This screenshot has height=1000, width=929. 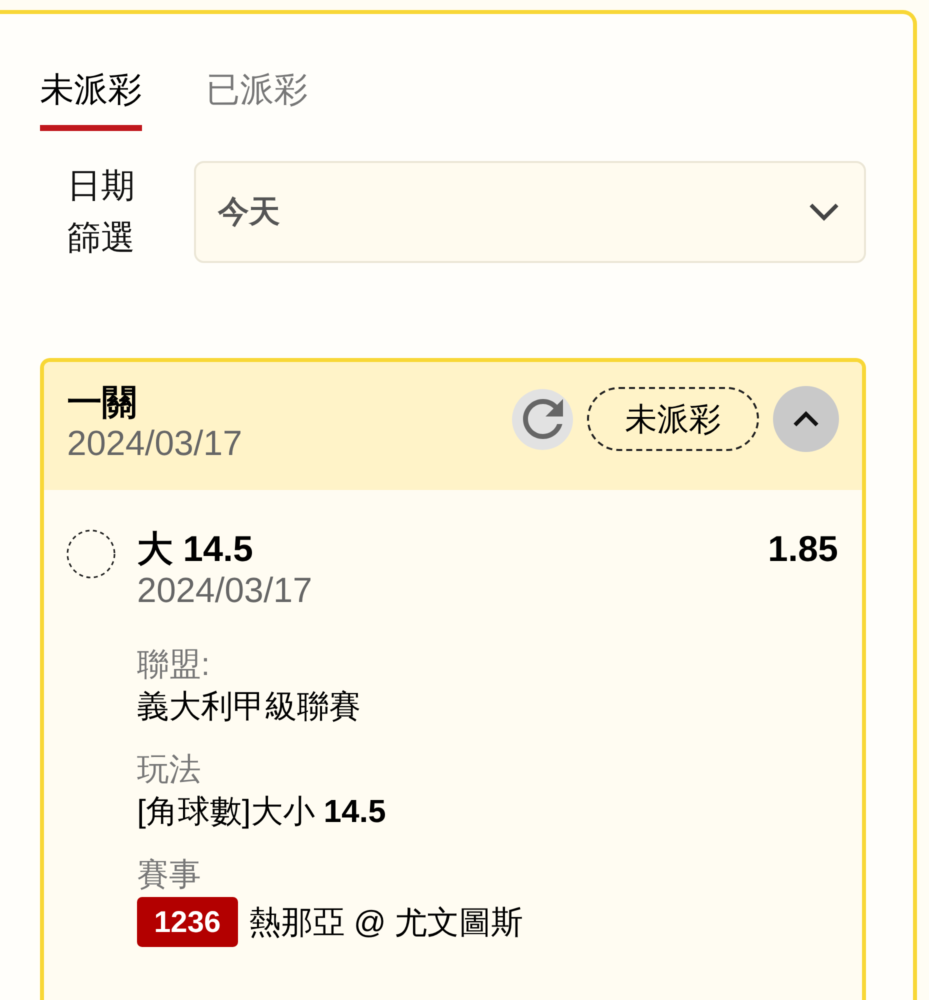 What do you see at coordinates (824, 212) in the screenshot?
I see `chevron-down-icon` at bounding box center [824, 212].